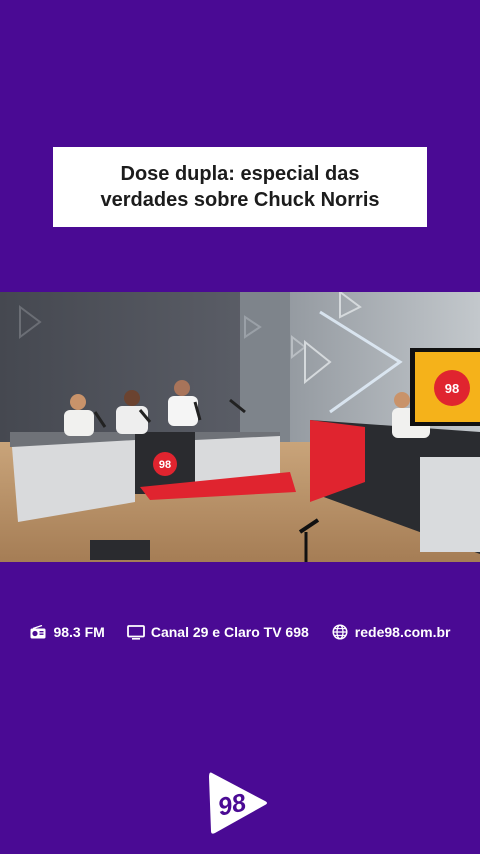 This screenshot has width=480, height=854. I want to click on play-logo-icon: 98, so click(238, 803).